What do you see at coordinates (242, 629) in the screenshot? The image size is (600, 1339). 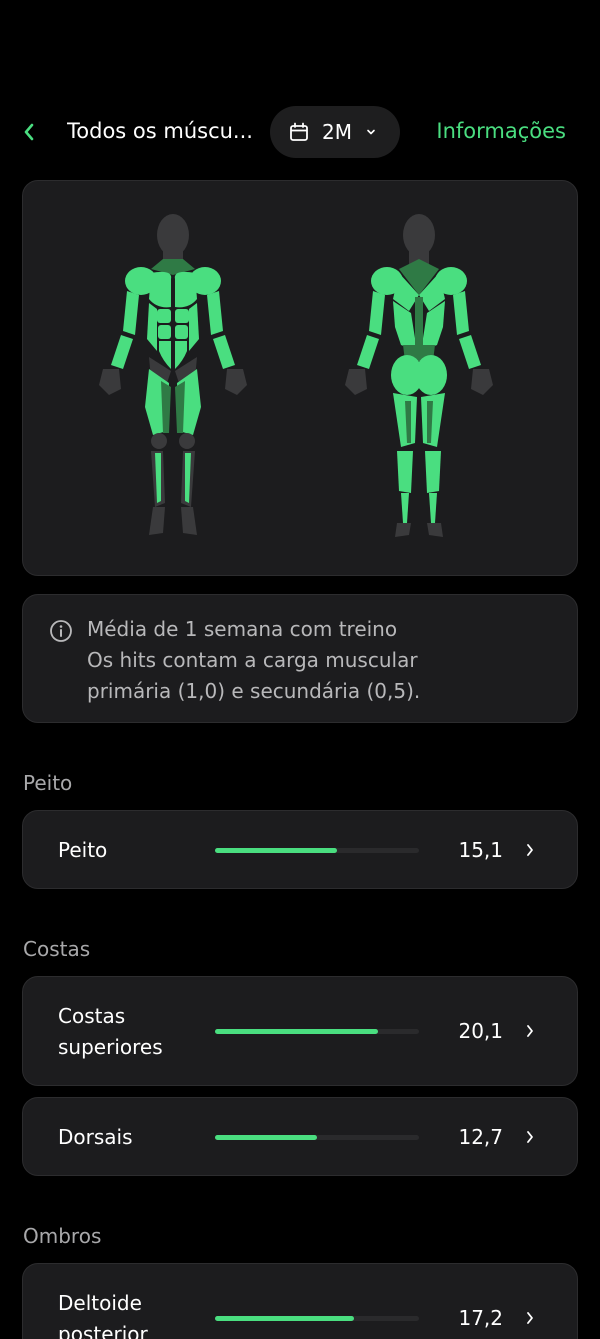 I see `note-line-1: Média de 1 semana com treino` at bounding box center [242, 629].